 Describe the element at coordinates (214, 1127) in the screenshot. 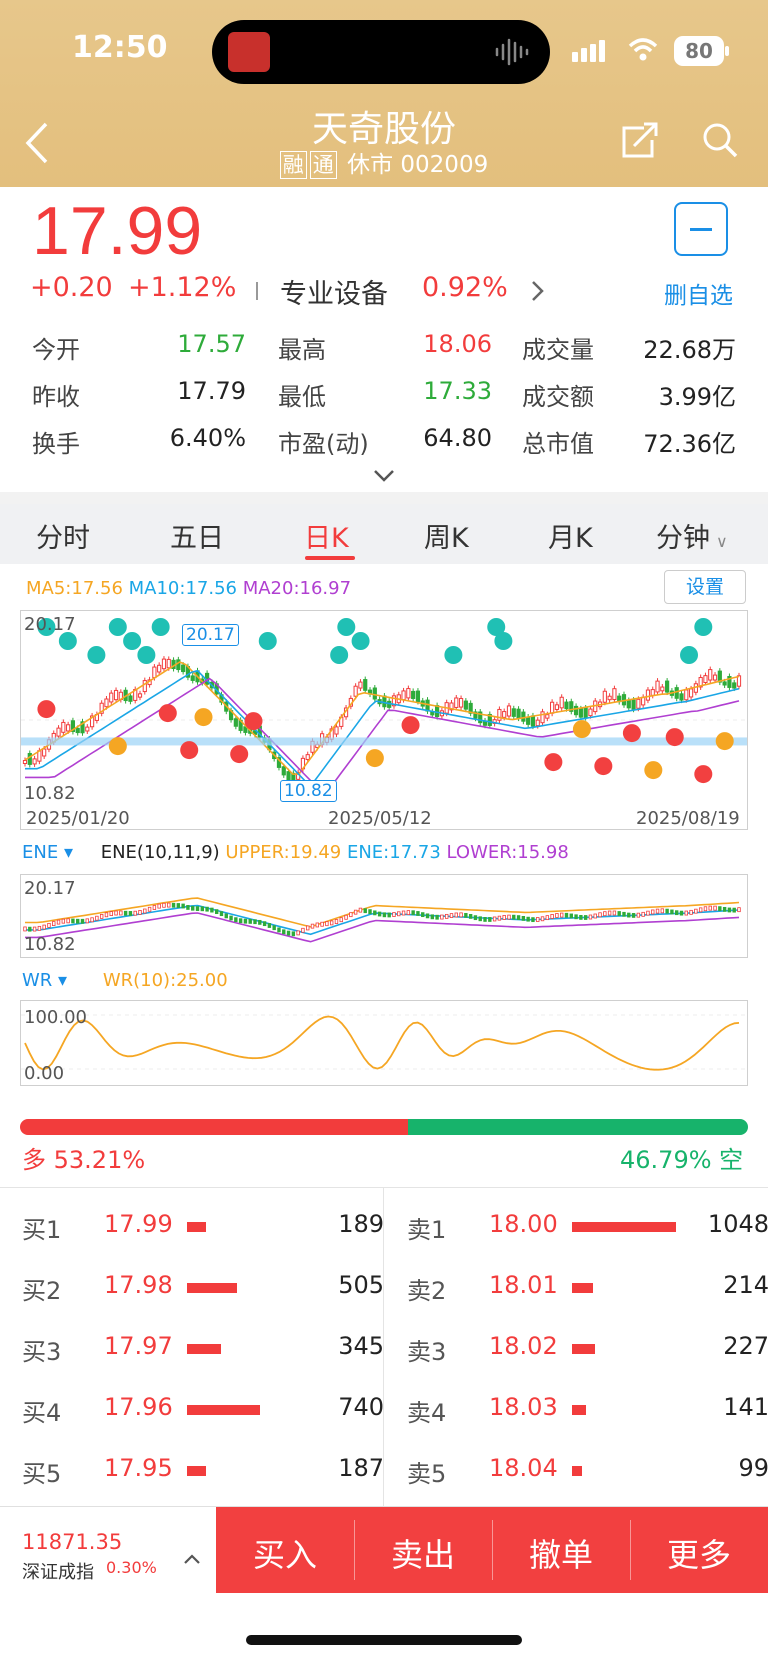

I see `long-ratio-bar` at that location.